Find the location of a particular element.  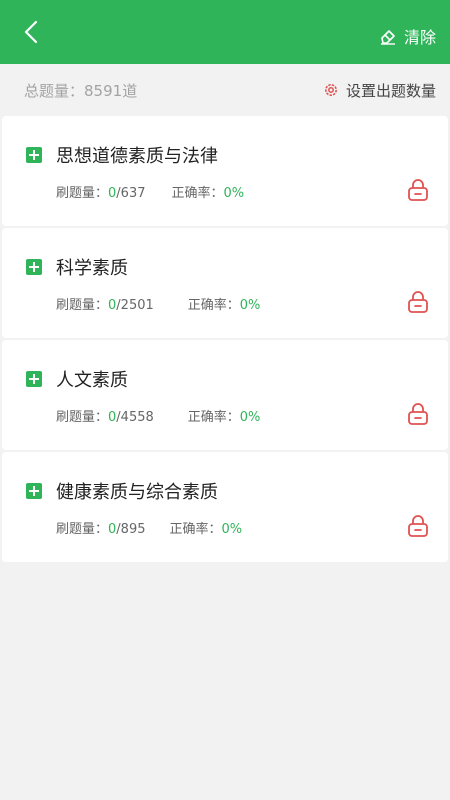

clear-label: 清除 is located at coordinates (419, 37).